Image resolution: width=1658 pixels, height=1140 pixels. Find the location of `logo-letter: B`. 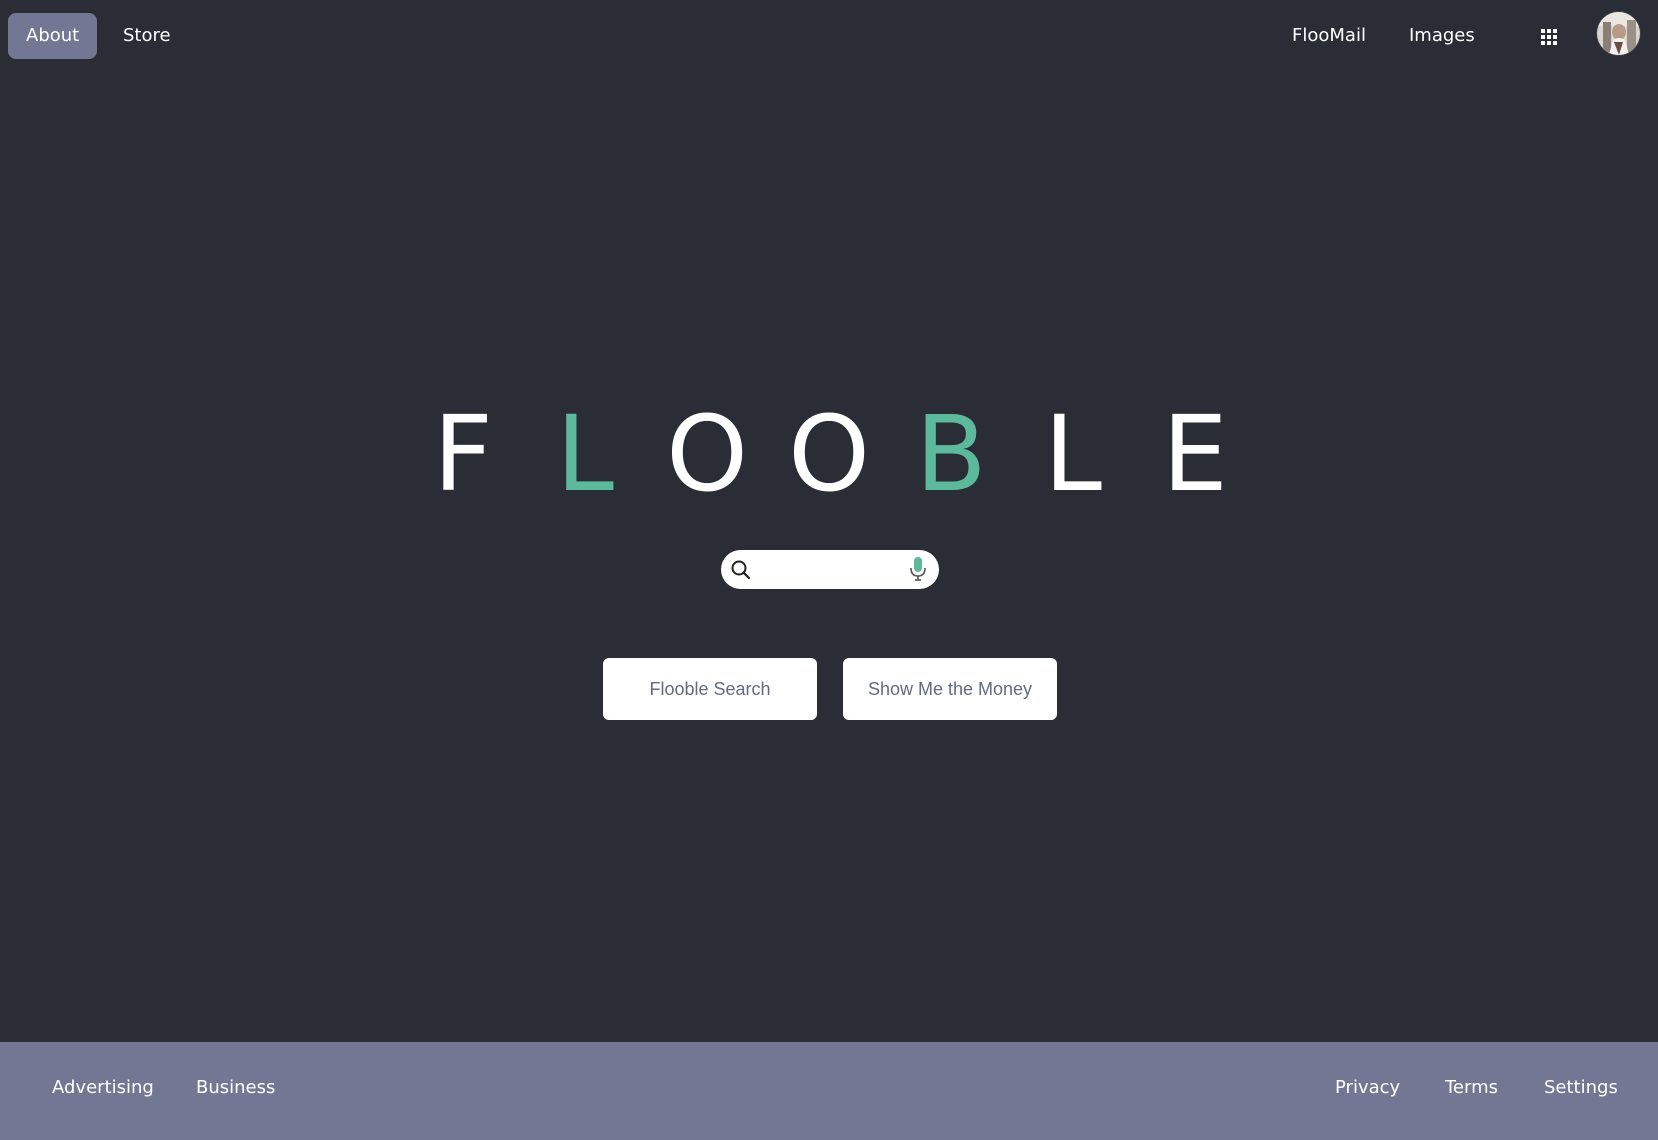

logo-letter: B is located at coordinates (951, 454).